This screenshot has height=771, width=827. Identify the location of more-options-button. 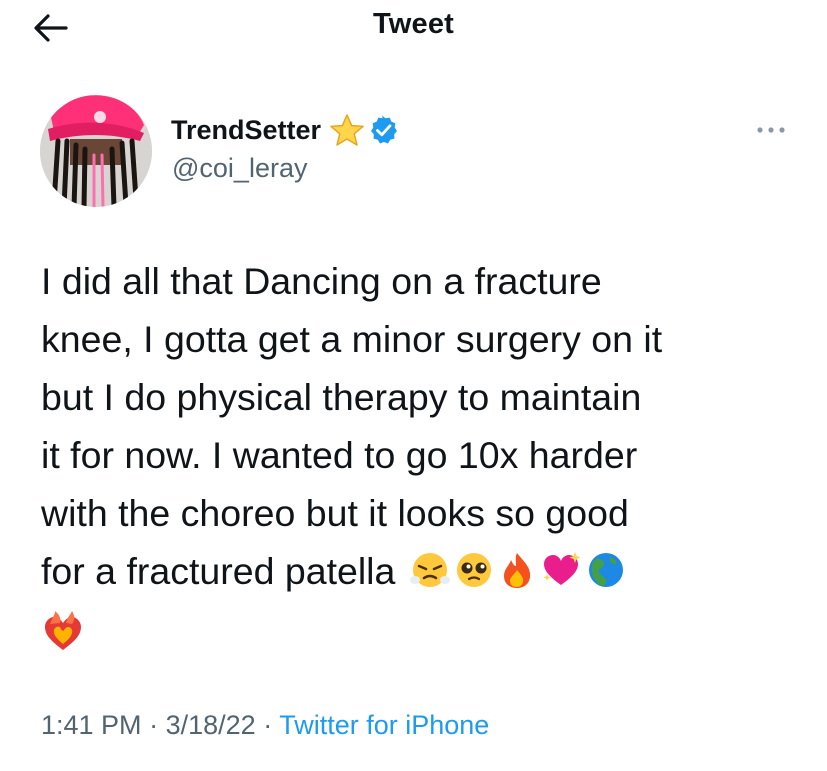
(771, 130).